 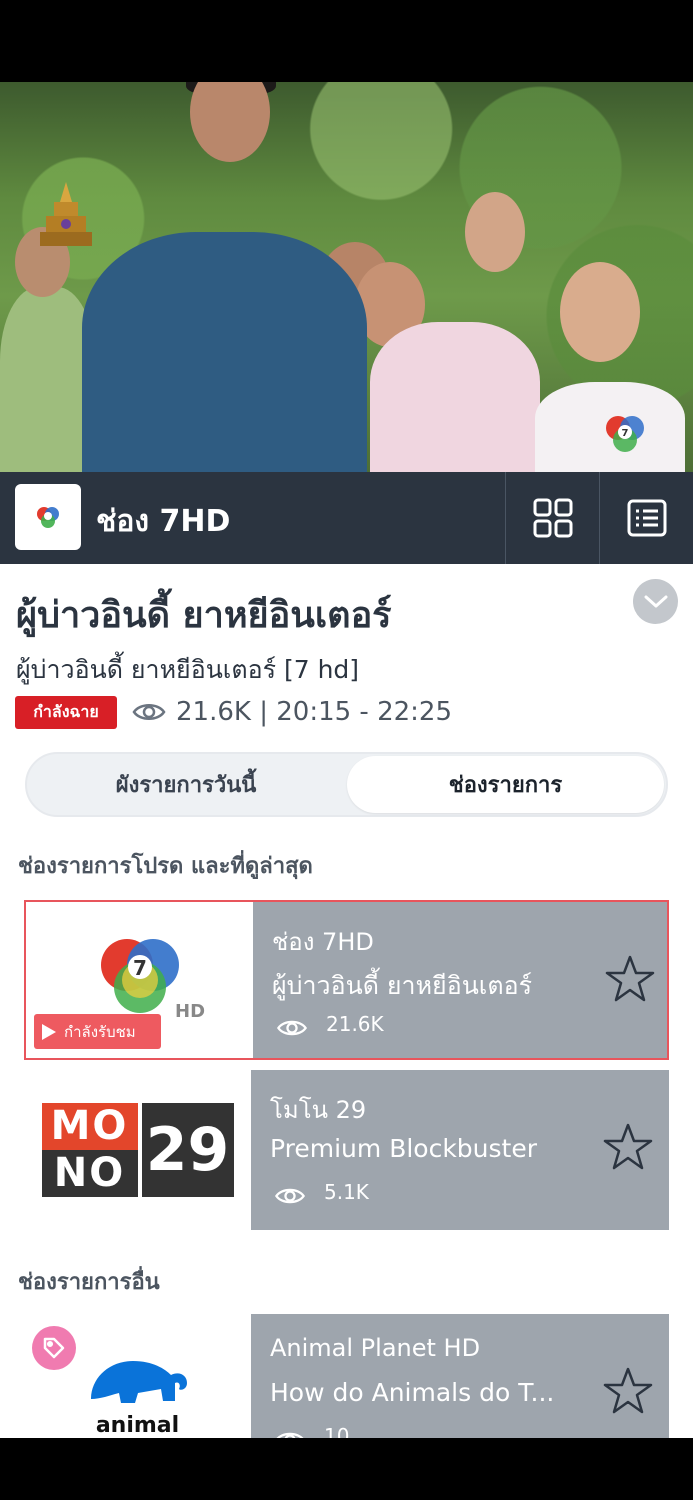 What do you see at coordinates (137, 1425) in the screenshot?
I see `animal-planet-text: animal` at bounding box center [137, 1425].